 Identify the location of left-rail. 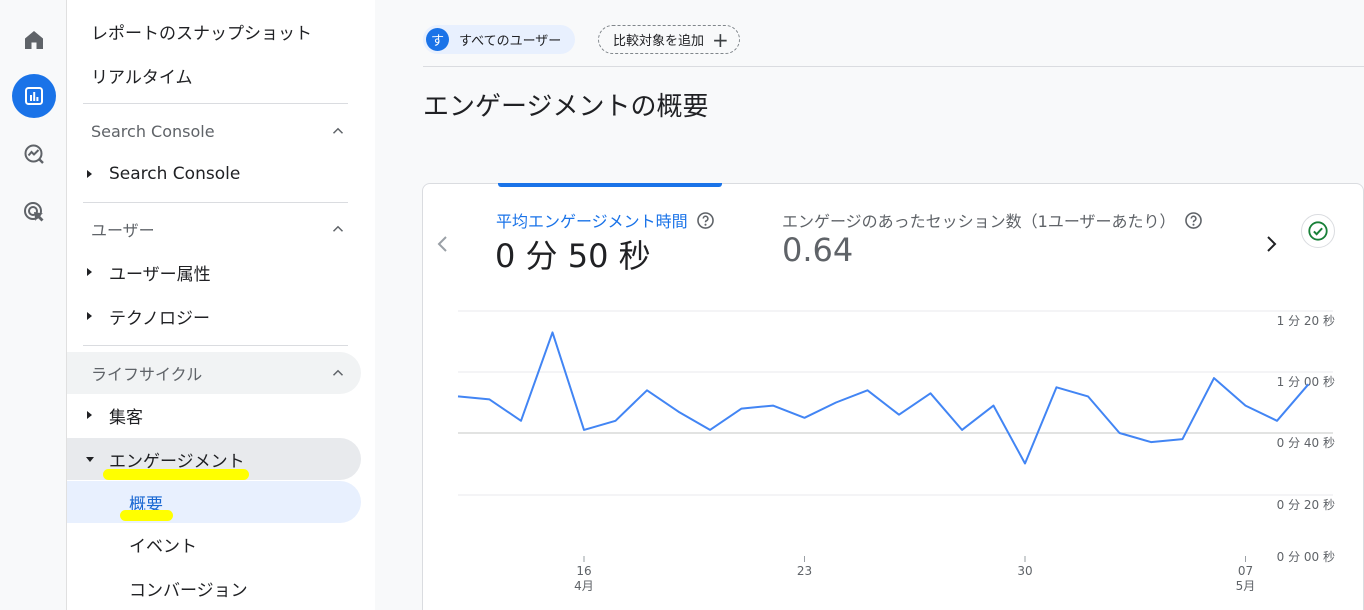
(33, 305).